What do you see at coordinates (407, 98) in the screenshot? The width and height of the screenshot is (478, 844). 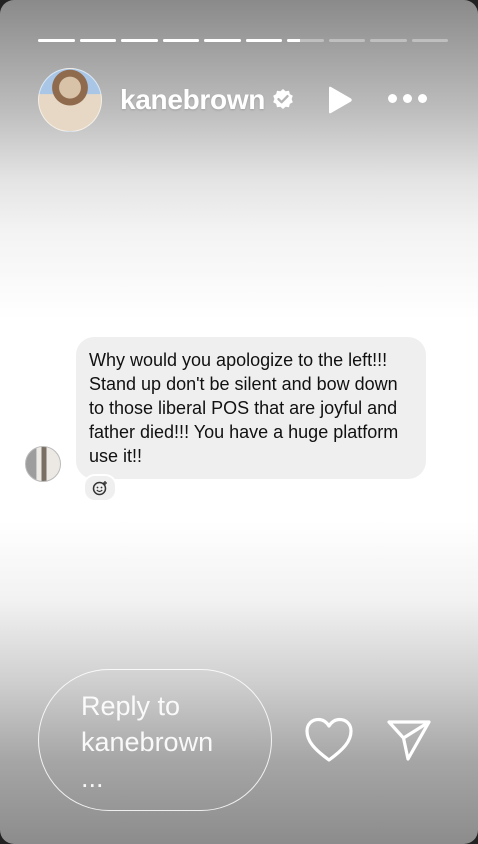 I see `more-options-icon` at bounding box center [407, 98].